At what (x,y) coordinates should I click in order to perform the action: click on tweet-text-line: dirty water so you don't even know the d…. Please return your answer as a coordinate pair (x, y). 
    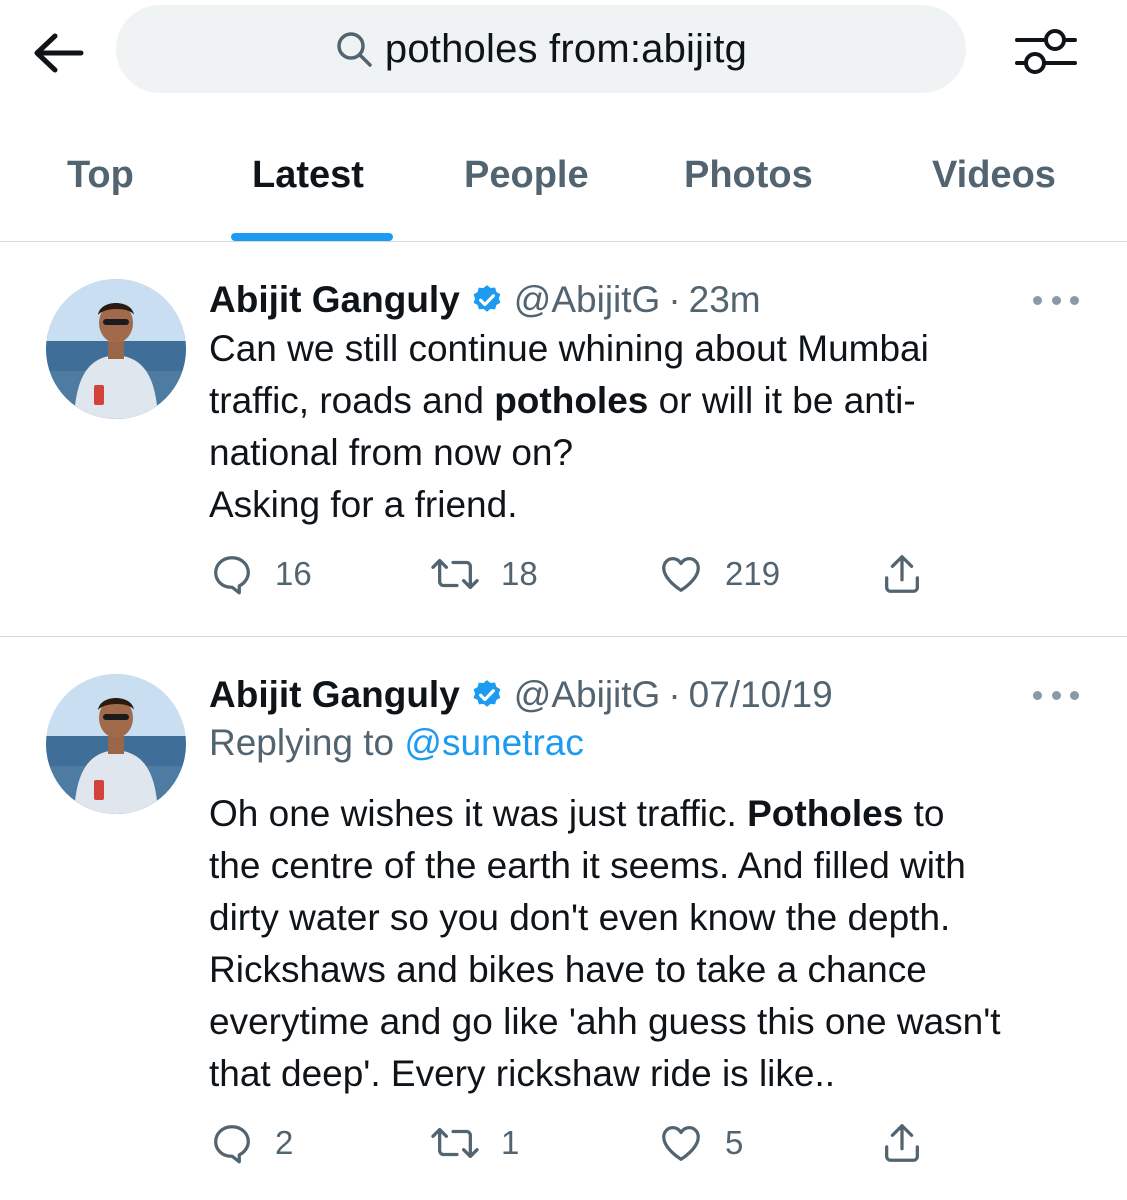
    Looking at the image, I should click on (580, 917).